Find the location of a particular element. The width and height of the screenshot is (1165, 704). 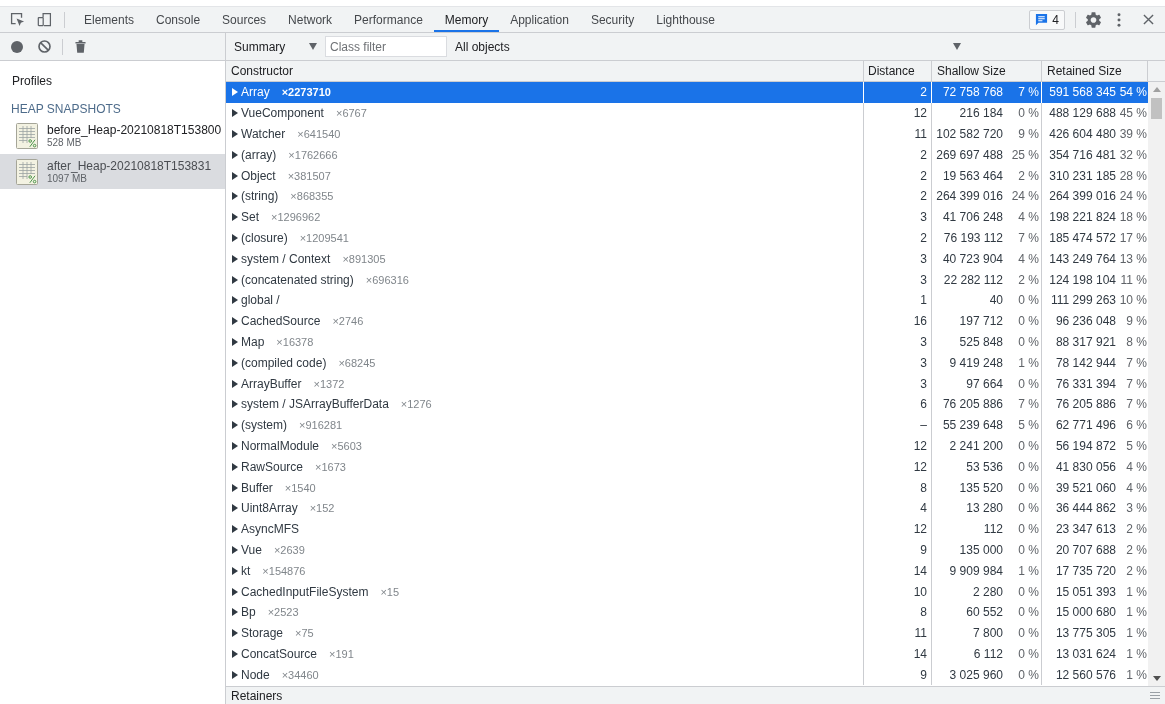

panel-tab: Security is located at coordinates (612, 19).